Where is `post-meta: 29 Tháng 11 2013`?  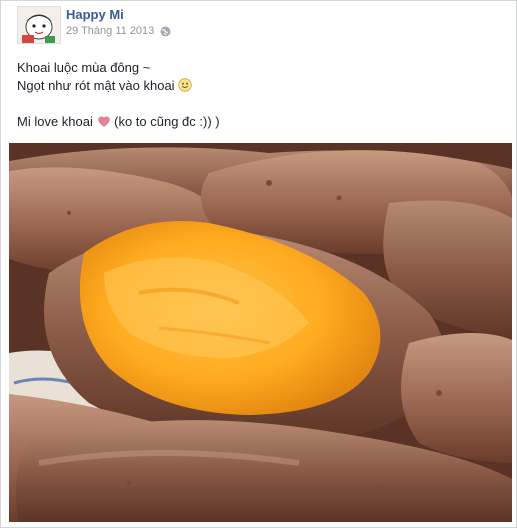
post-meta: 29 Tháng 11 2013 is located at coordinates (118, 31).